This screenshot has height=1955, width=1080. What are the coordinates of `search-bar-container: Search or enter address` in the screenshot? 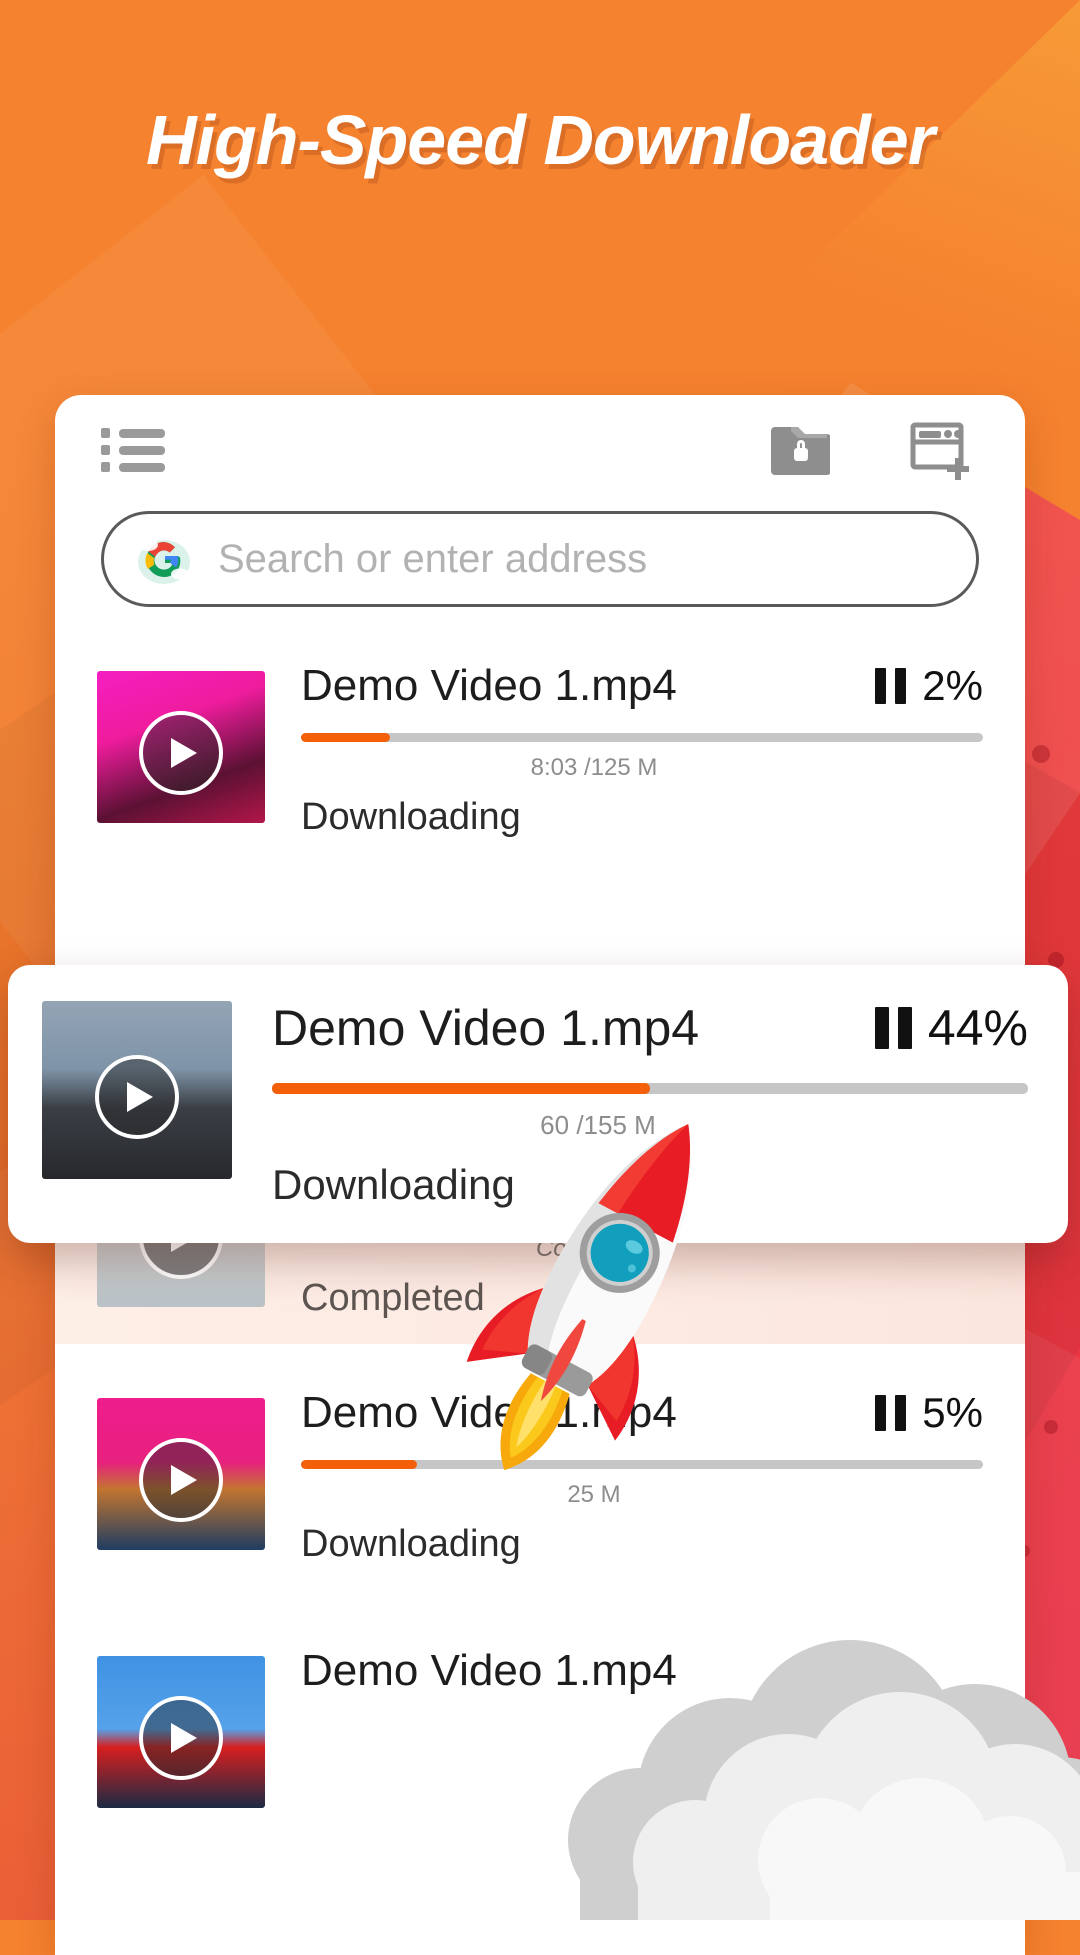 It's located at (540, 556).